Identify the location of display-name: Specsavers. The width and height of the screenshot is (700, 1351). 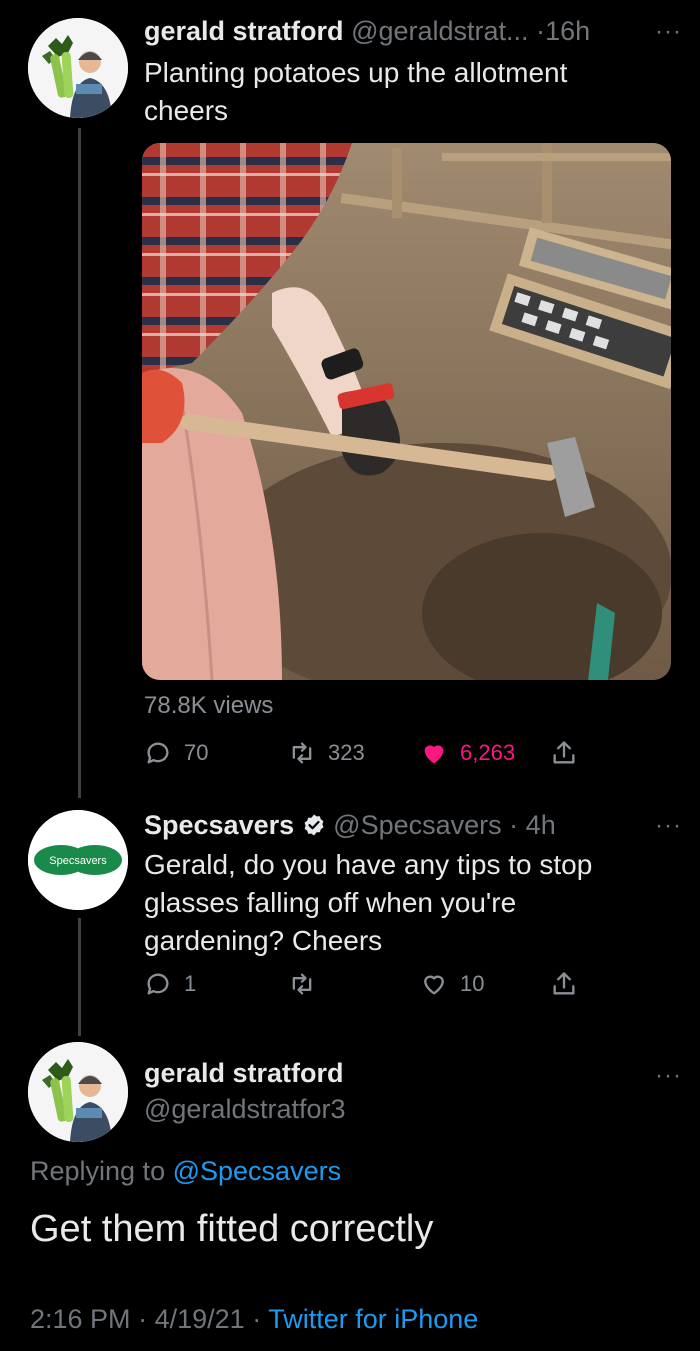
(219, 825).